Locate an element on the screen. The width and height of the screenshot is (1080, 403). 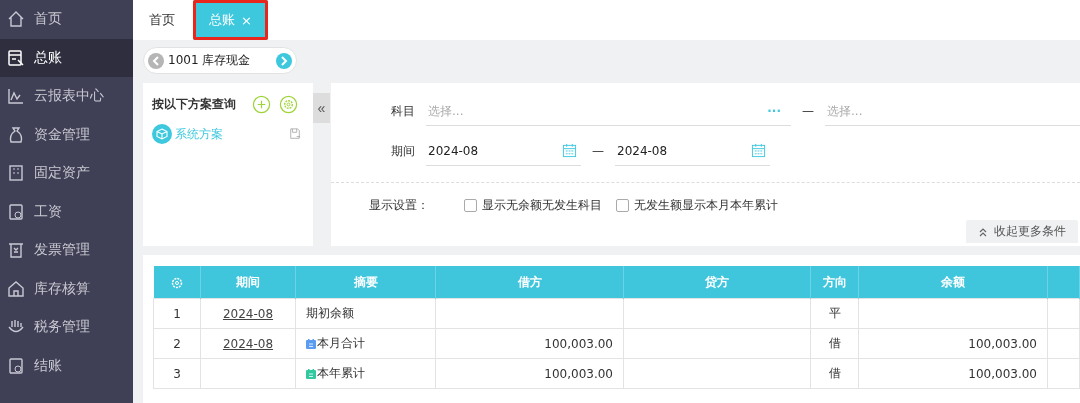
row-number: 1 is located at coordinates (177, 313).